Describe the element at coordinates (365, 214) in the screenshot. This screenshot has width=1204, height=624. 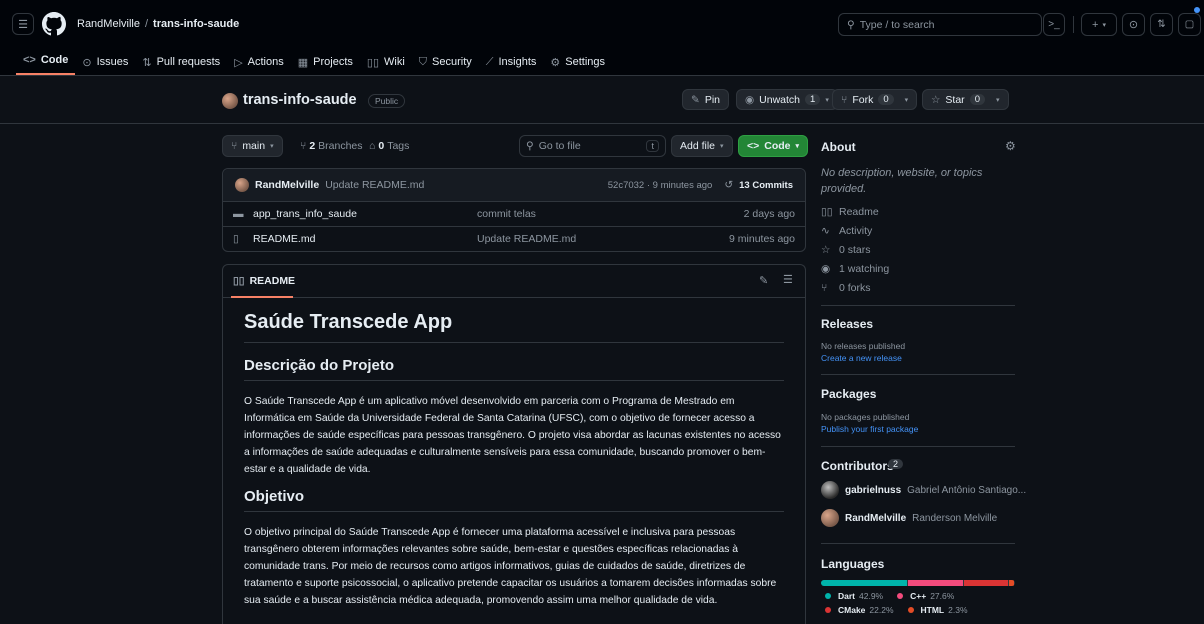
I see `file-name: app_trans_info_saude` at that location.